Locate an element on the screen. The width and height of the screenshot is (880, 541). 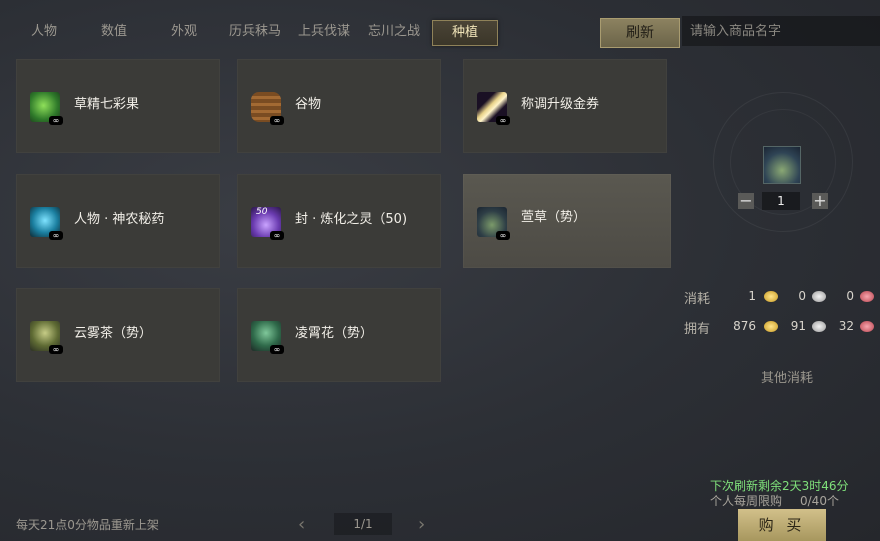
quantity-field: 1 is located at coordinates (781, 201).